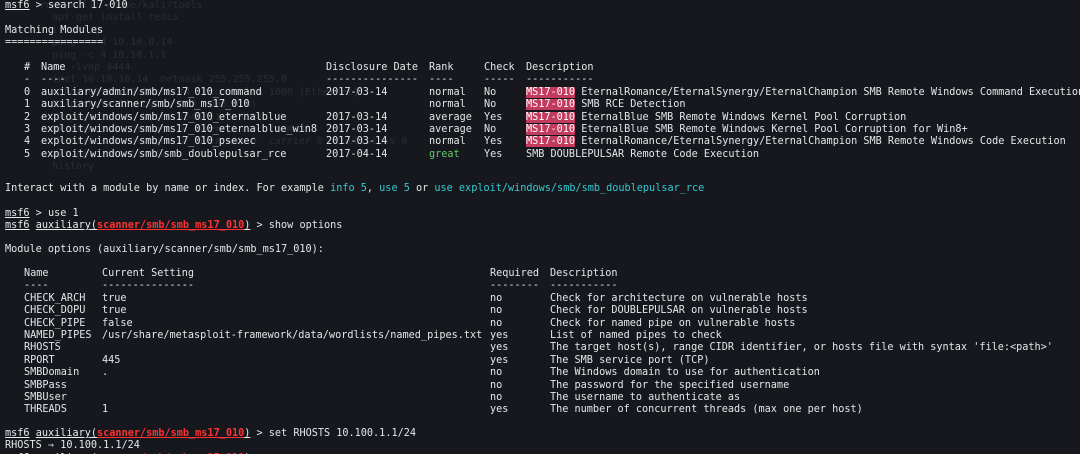  I want to click on module-num: 1, so click(27, 105).